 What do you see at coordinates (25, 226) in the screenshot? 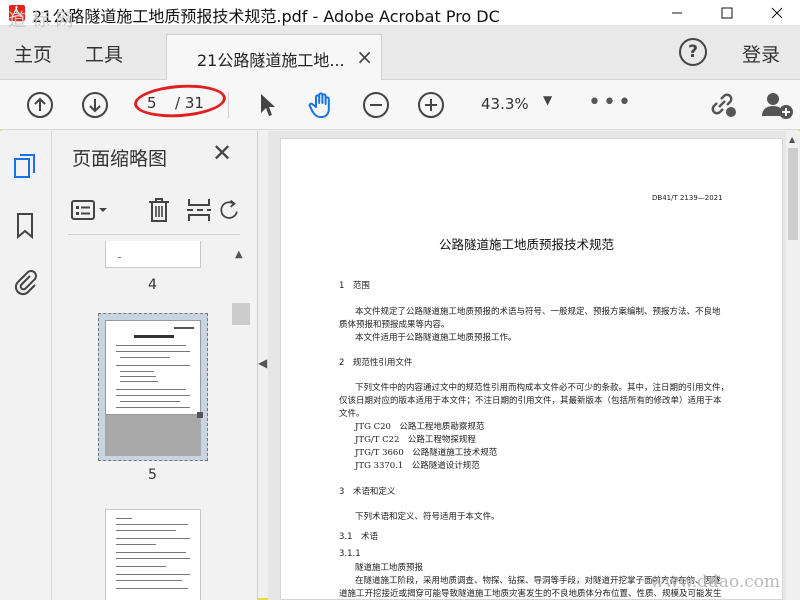
I see `bookmark-icon` at bounding box center [25, 226].